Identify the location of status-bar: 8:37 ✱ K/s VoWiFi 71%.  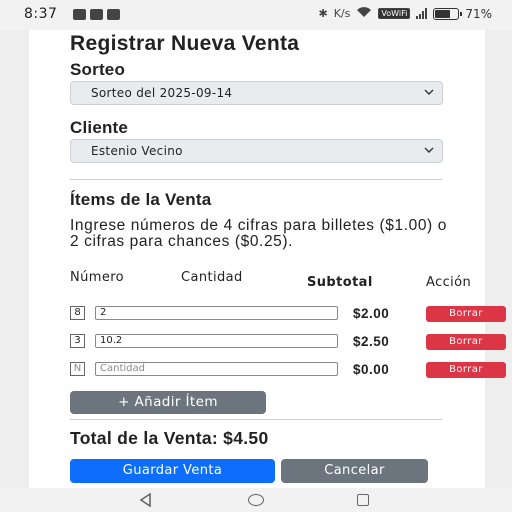
(256, 15).